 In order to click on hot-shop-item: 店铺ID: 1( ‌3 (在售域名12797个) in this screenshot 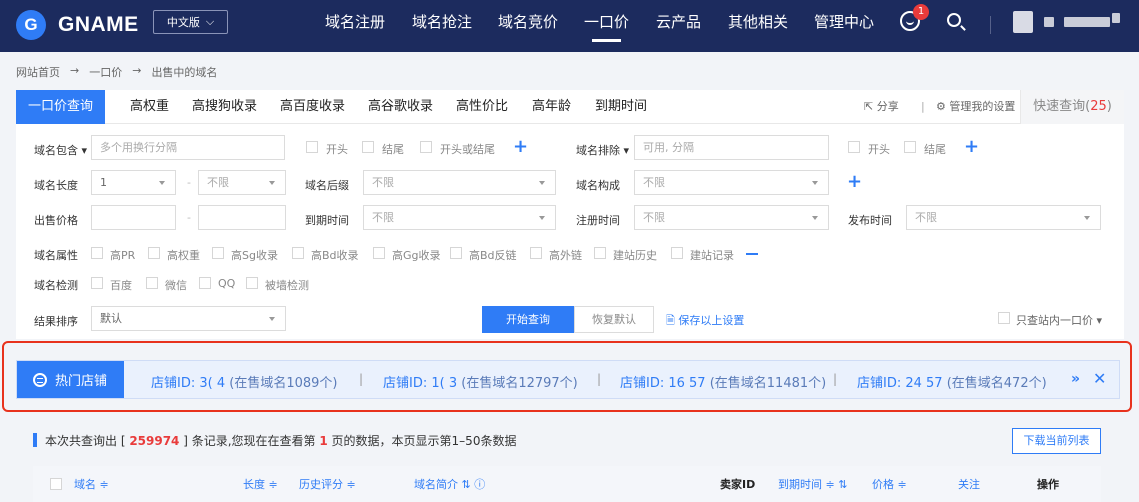, I will do `click(480, 381)`.